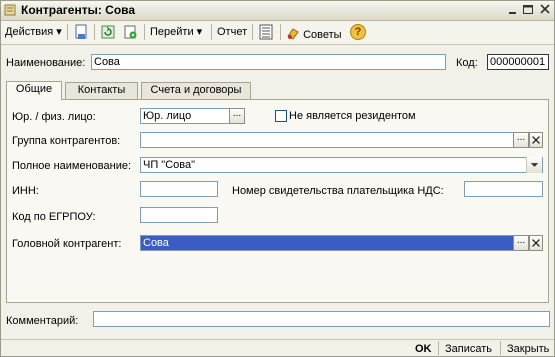 The width and height of the screenshot is (555, 357). Describe the element at coordinates (341, 165) in the screenshot. I see `fullname-field: ЧП "Сова"` at that location.